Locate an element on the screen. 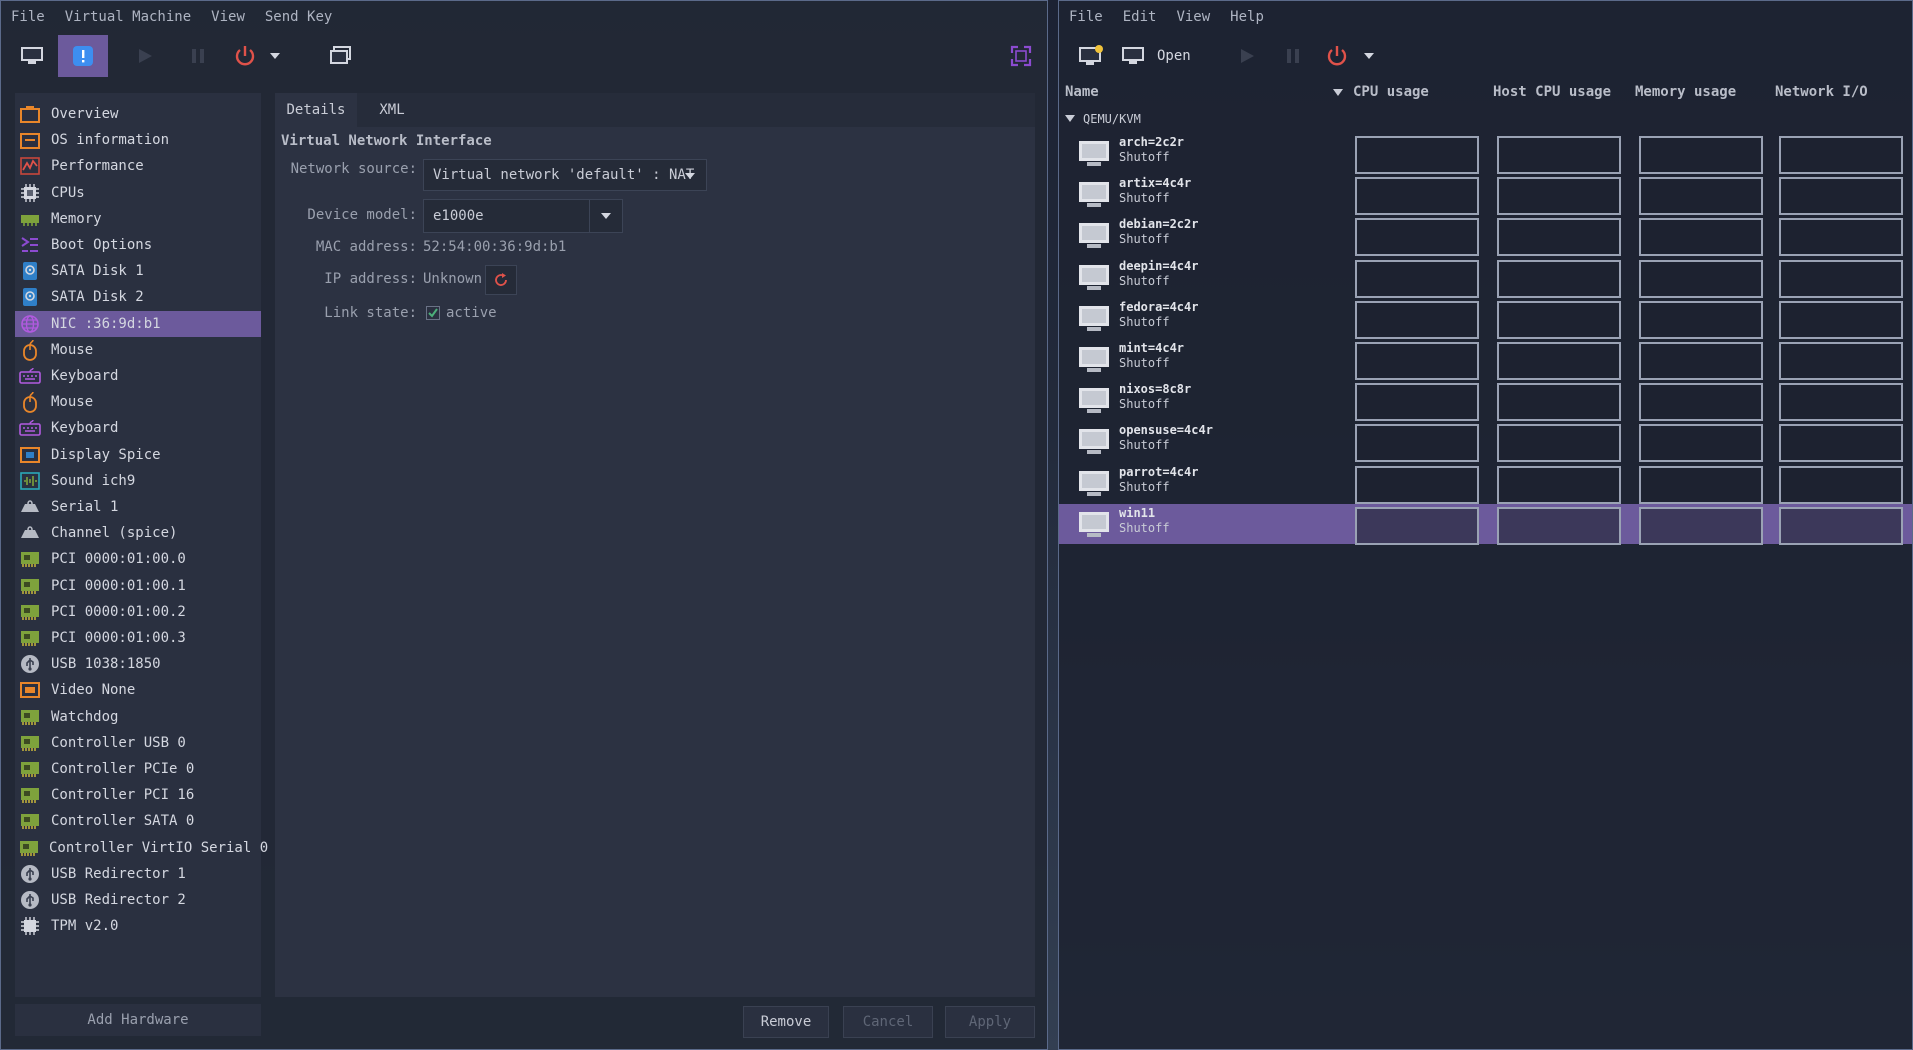  sidebar-item: Controller PCI 16 is located at coordinates (138, 795).